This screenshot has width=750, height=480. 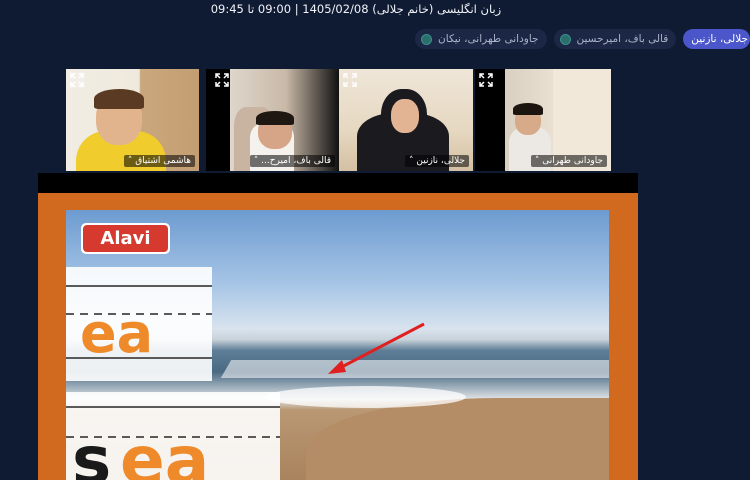 What do you see at coordinates (488, 39) in the screenshot?
I see `chip-label: جاودانی طهرانی، نیکان` at bounding box center [488, 39].